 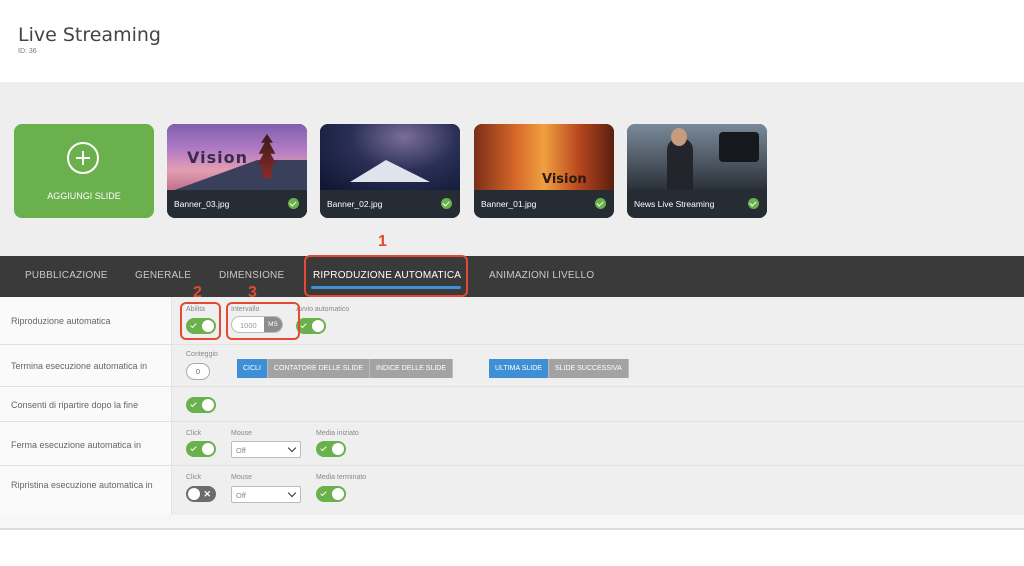 What do you see at coordinates (82, 485) in the screenshot?
I see `row-label: Ripristina esecuzione automatica in` at bounding box center [82, 485].